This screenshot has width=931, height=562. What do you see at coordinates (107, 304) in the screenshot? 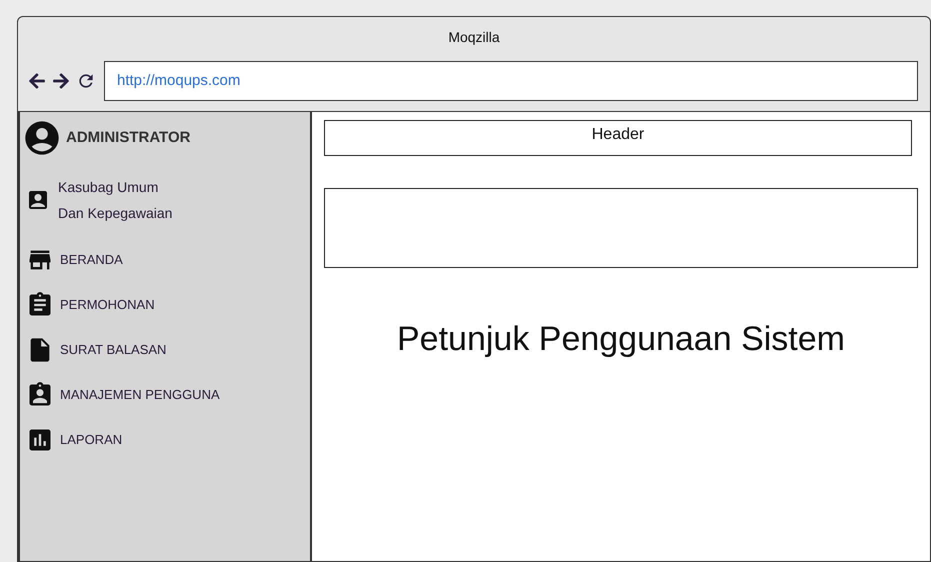
I see `menu-item: PERMOHONAN` at bounding box center [107, 304].